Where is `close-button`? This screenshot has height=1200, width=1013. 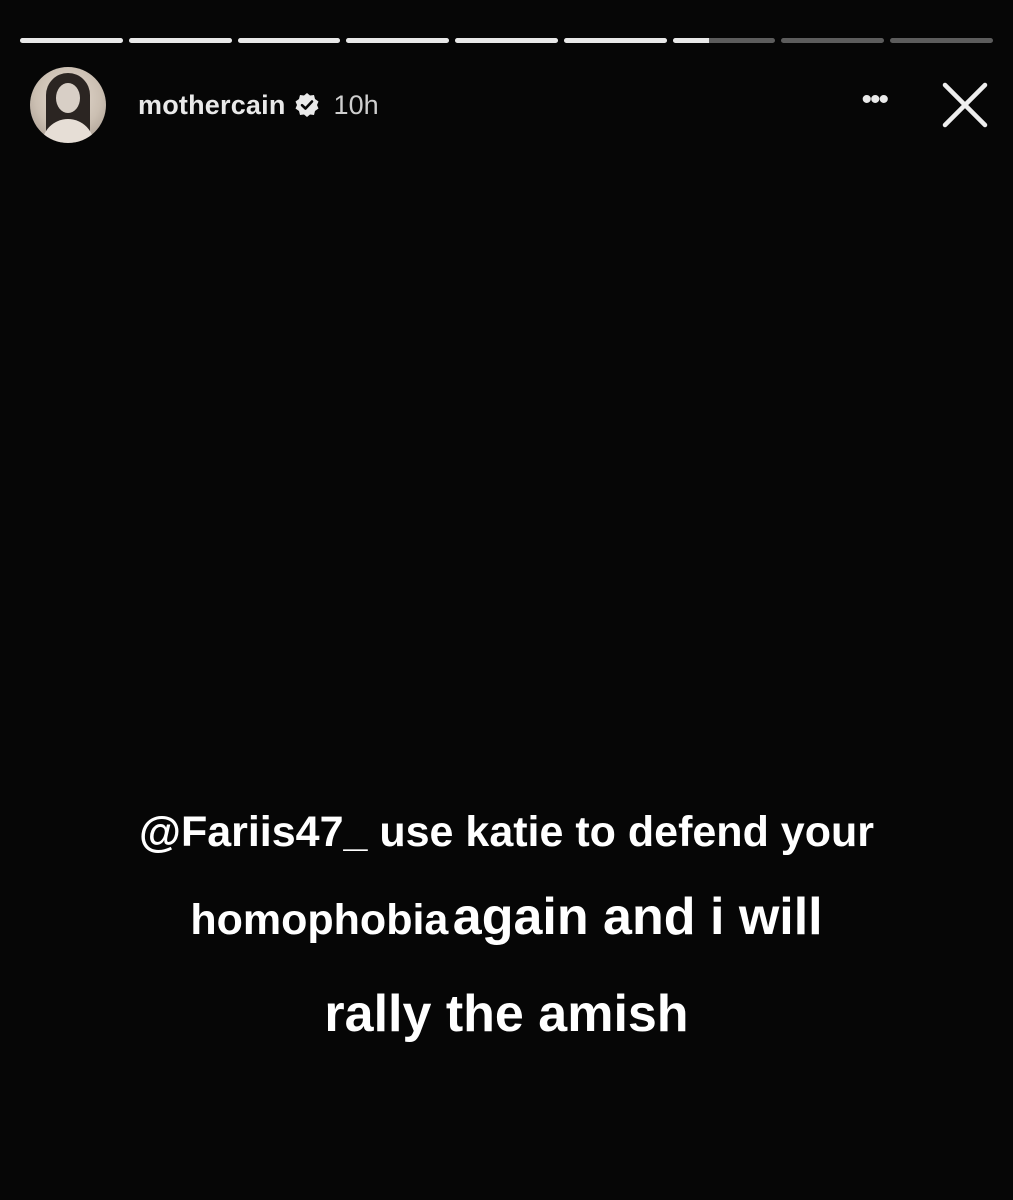 close-button is located at coordinates (965, 105).